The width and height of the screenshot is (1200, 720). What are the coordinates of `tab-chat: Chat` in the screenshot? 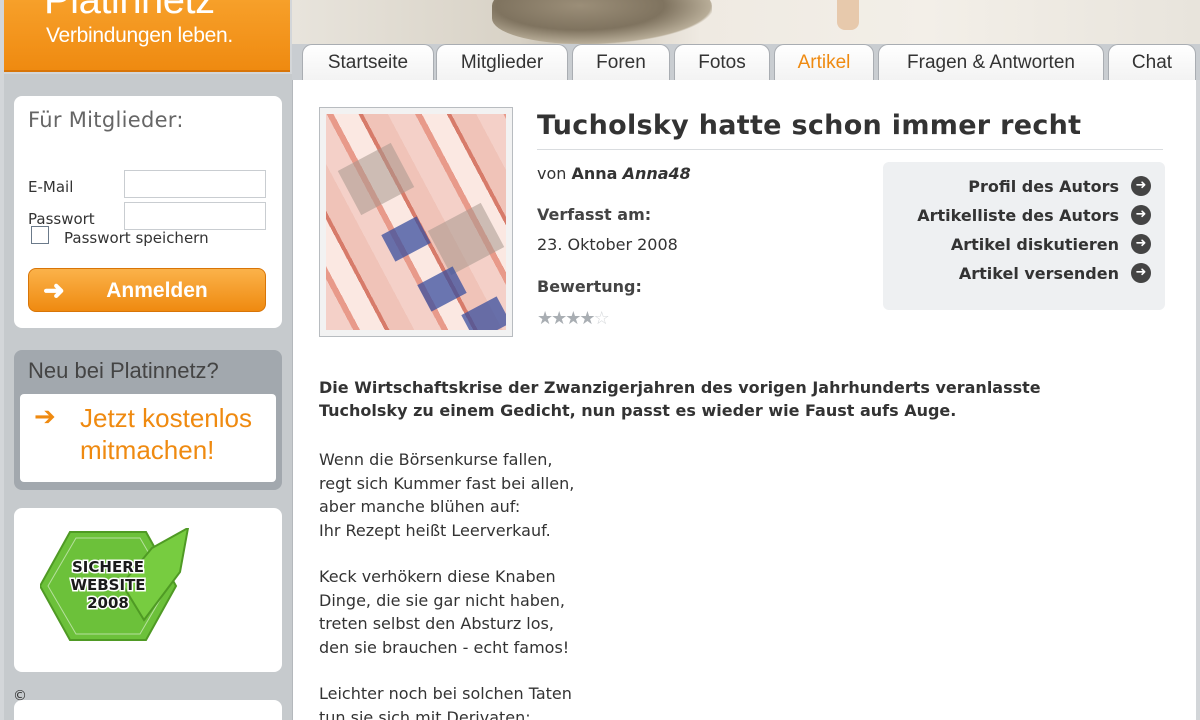 It's located at (1152, 62).